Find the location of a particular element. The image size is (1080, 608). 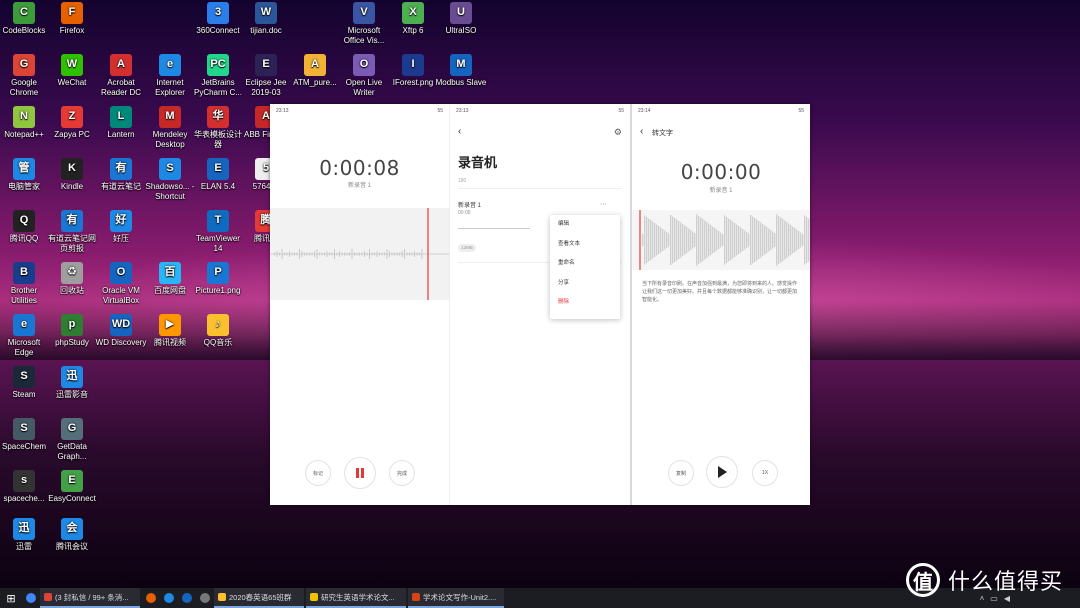

desktop-icon: M Mendeley Desktop is located at coordinates (170, 127).